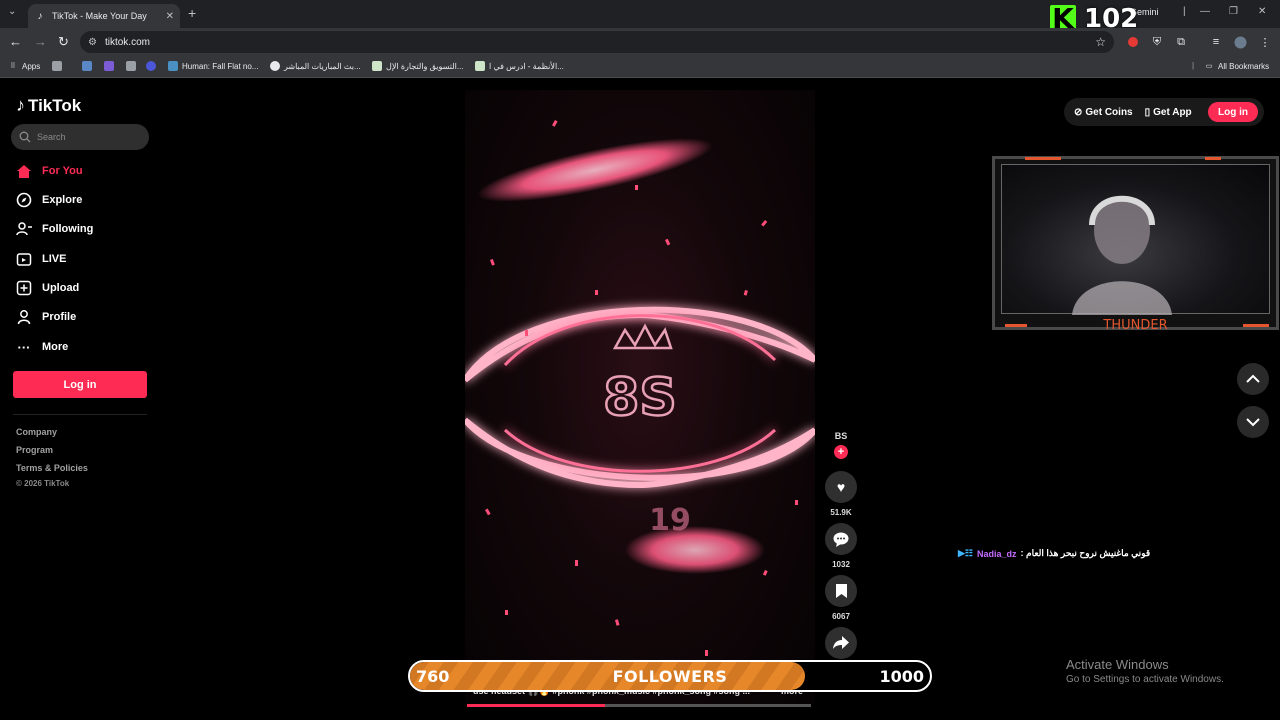 This screenshot has height=720, width=1280. I want to click on minimize-icon: —, so click(1205, 11).